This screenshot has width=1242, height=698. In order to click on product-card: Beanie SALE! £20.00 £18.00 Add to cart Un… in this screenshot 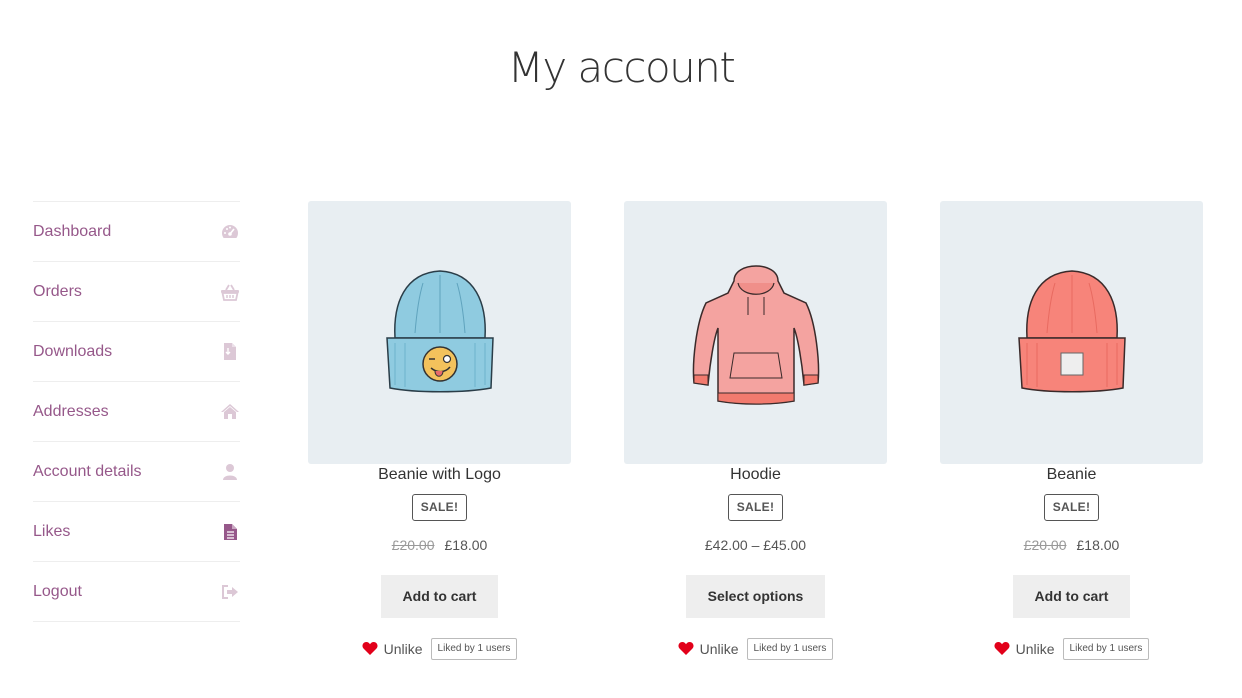, I will do `click(1071, 430)`.